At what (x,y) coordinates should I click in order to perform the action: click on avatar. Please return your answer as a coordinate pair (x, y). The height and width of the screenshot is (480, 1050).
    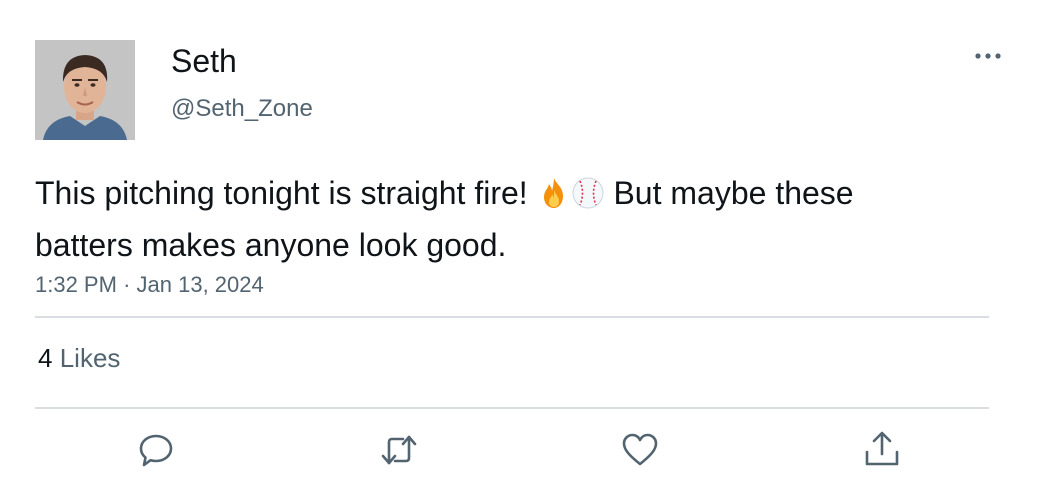
    Looking at the image, I should click on (85, 90).